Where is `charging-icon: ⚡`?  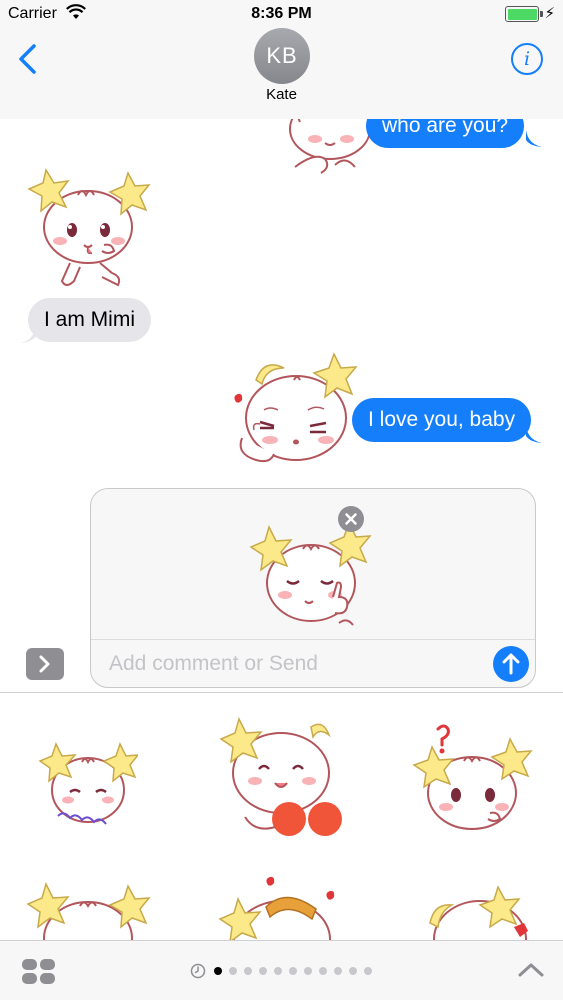
charging-icon: ⚡ is located at coordinates (549, 13).